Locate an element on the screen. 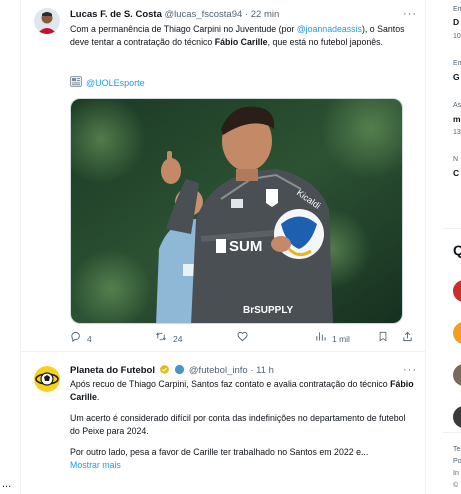 The width and height of the screenshot is (461, 494). svg-text: BrSUPPLY is located at coordinates (268, 310).